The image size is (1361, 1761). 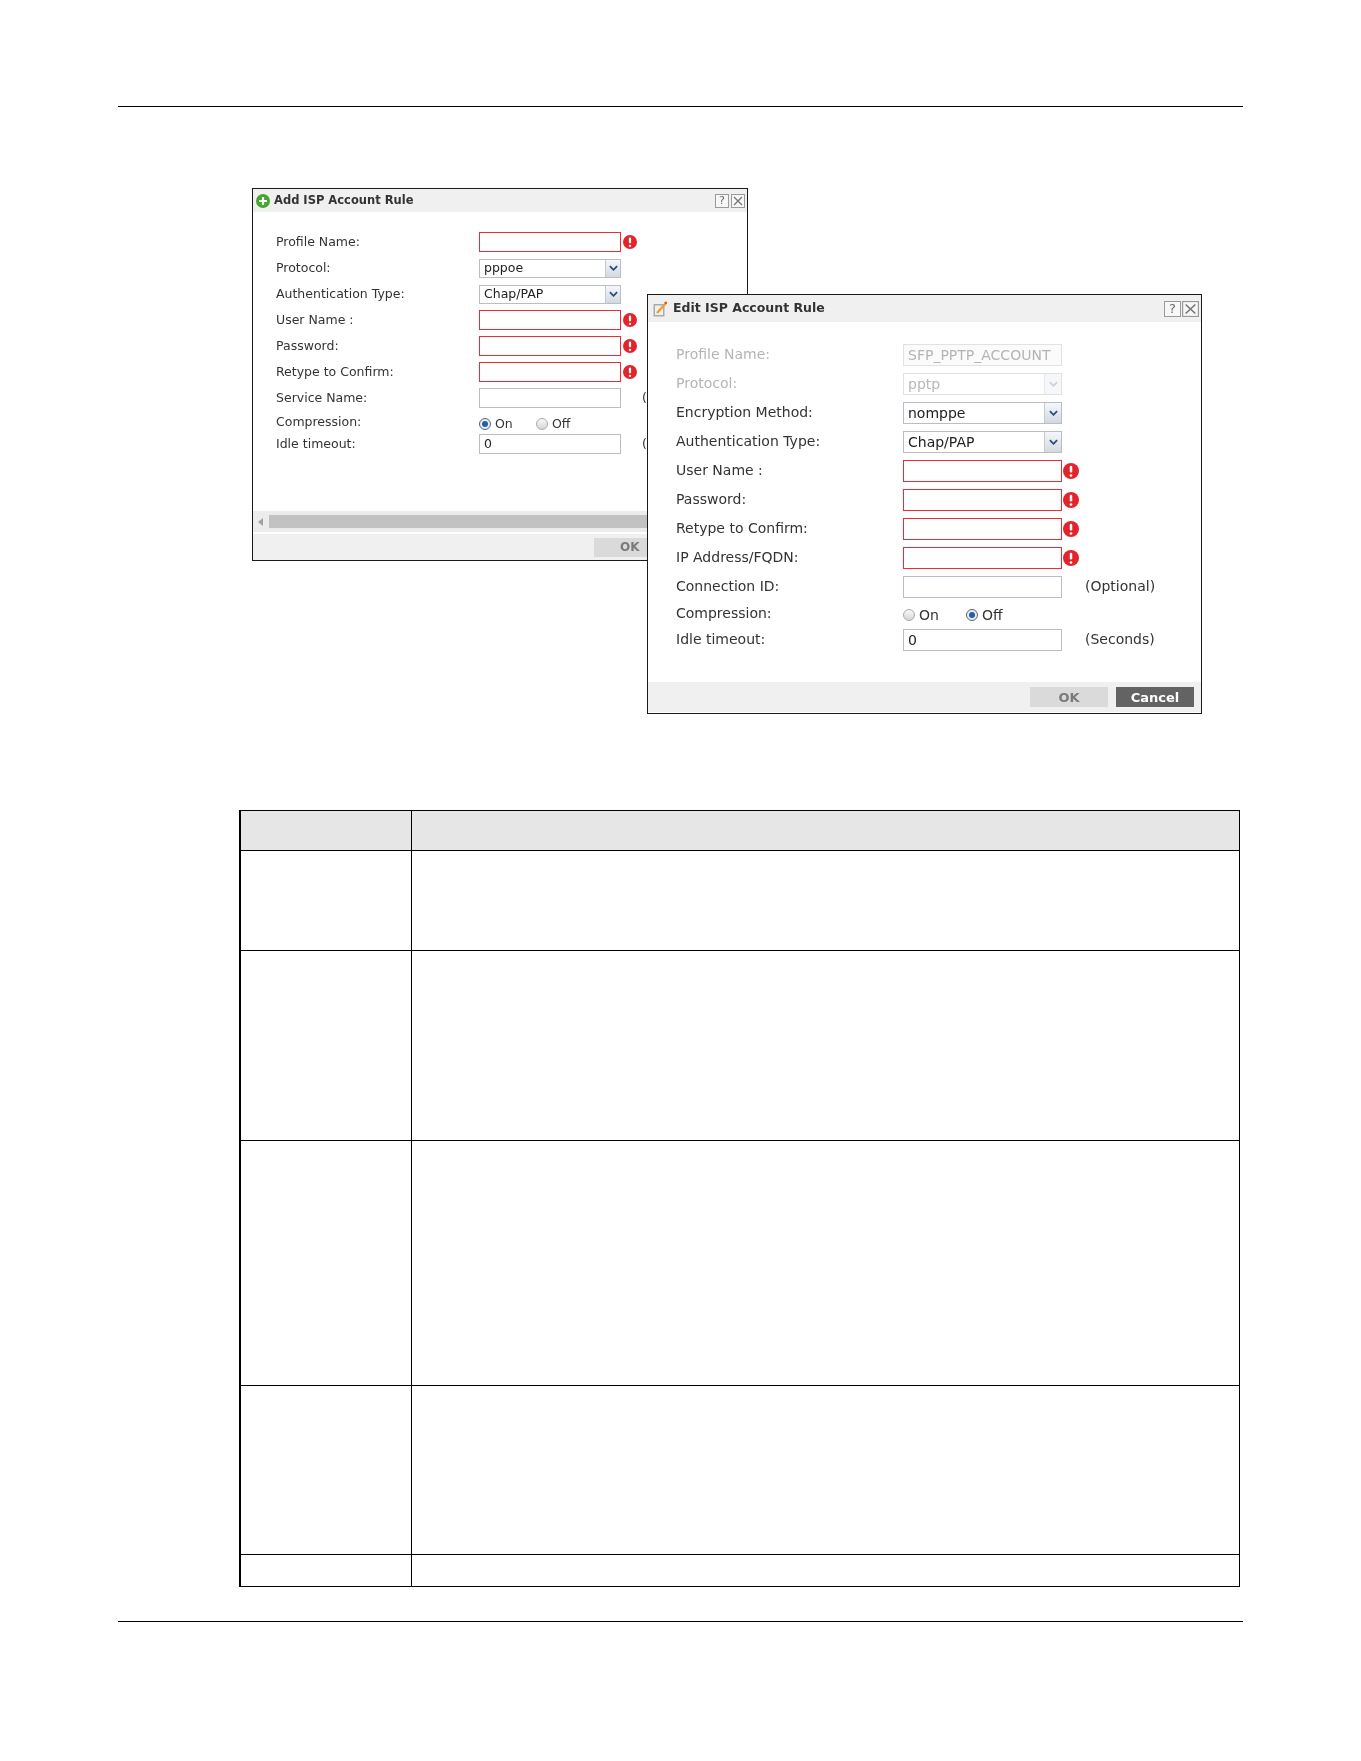 I want to click on suffix-text: (Seconds), so click(x=1120, y=639).